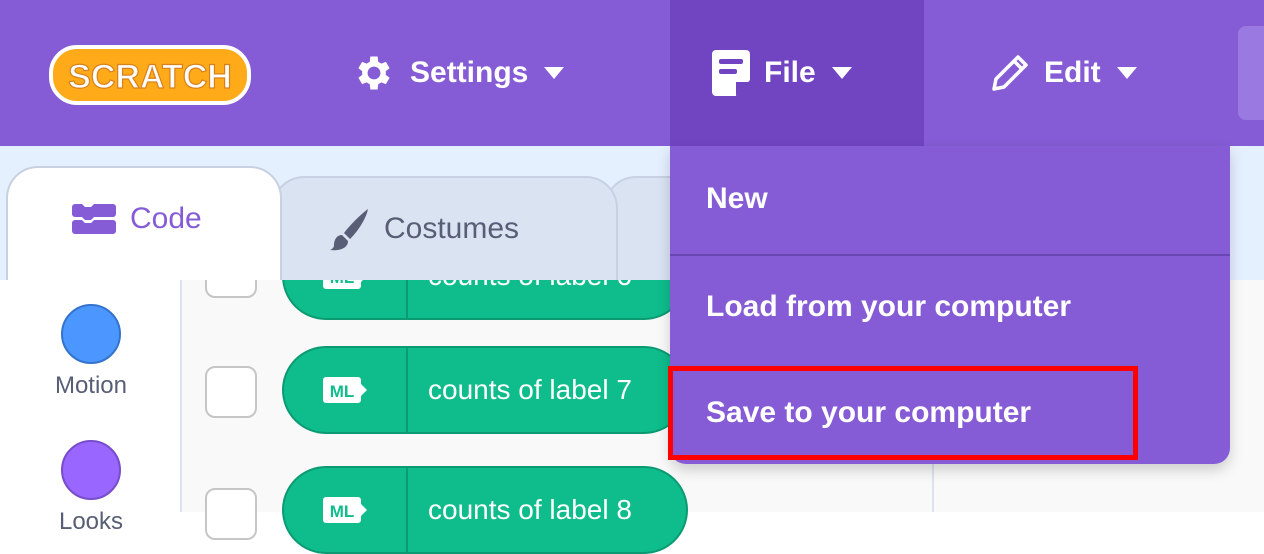 This screenshot has height=554, width=1264. I want to click on menu-divider, so click(950, 255).